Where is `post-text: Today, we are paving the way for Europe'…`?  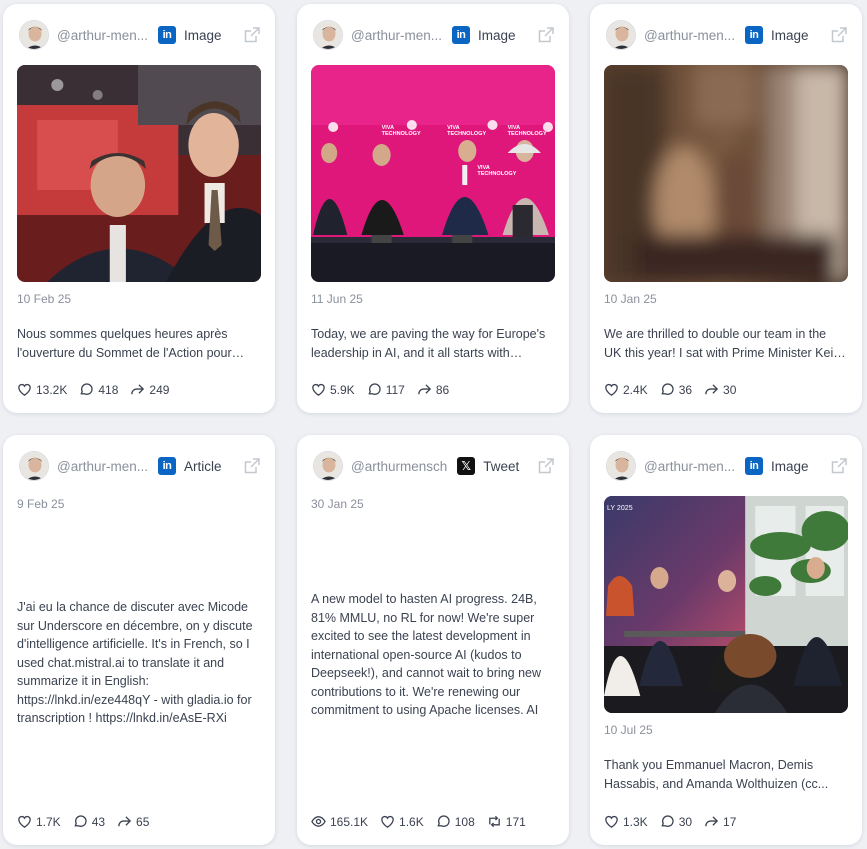
post-text: Today, we are paving the way for Europe'… is located at coordinates (432, 343).